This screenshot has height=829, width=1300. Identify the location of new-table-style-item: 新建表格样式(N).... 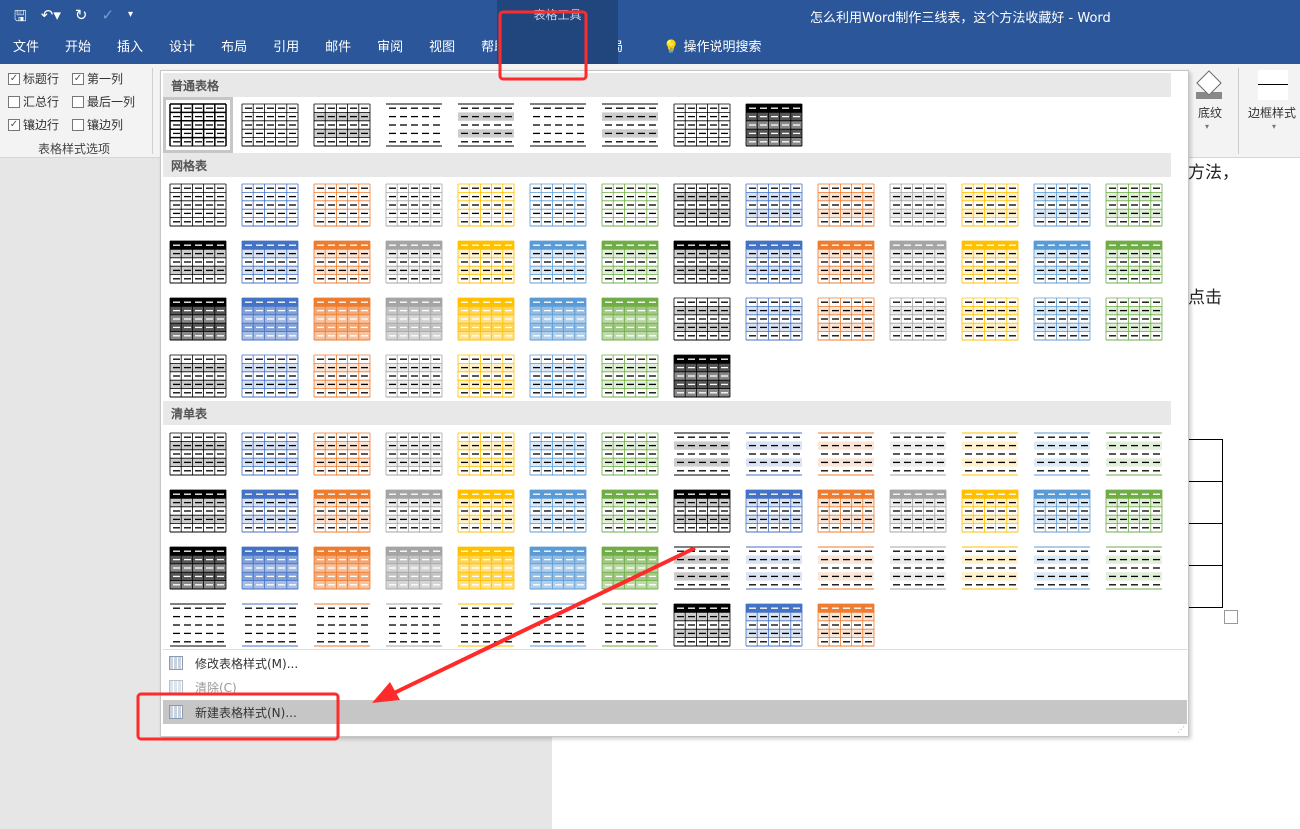
(675, 712).